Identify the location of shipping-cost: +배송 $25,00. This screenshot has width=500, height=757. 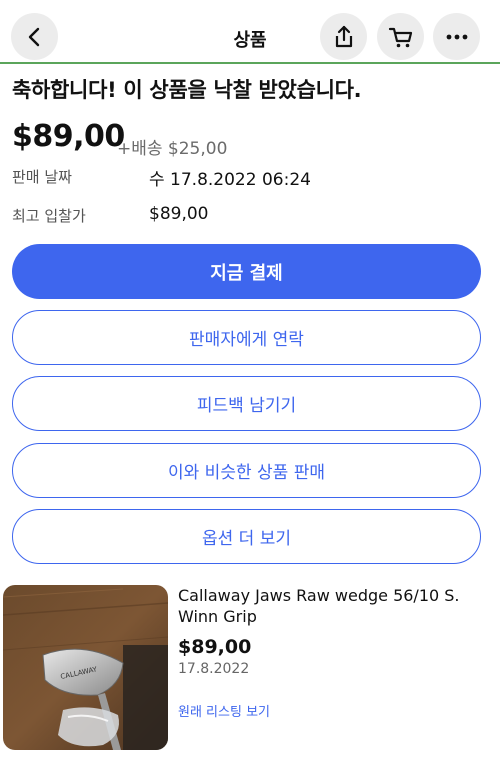
(172, 149).